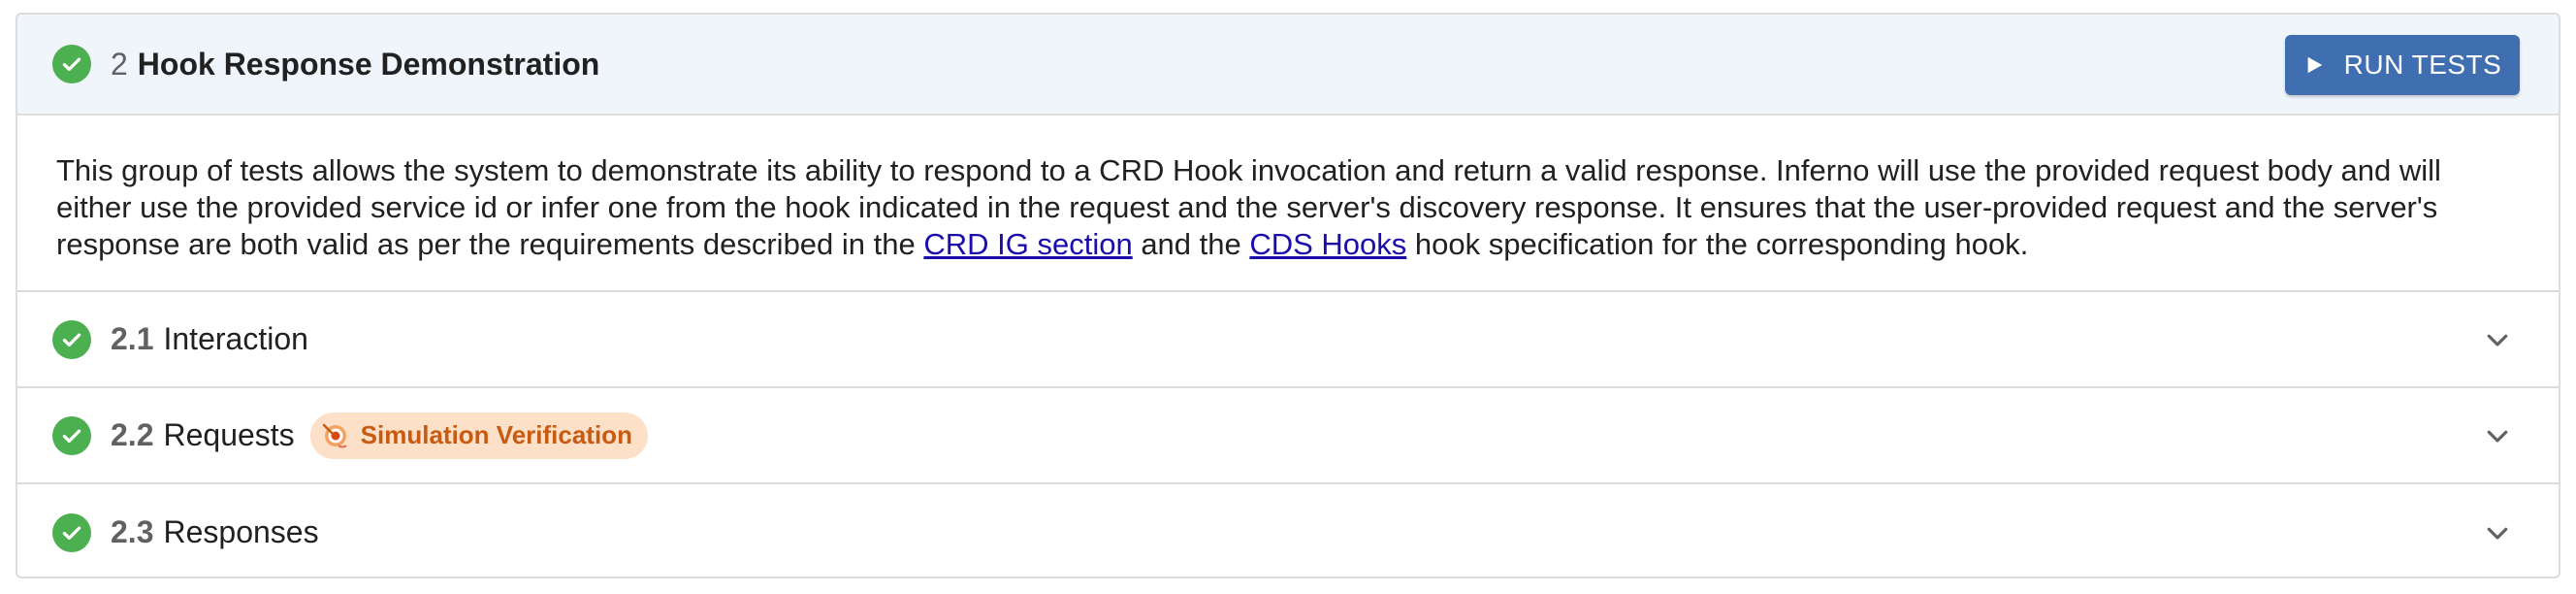  What do you see at coordinates (132, 531) in the screenshot?
I see `item-number: 2.3` at bounding box center [132, 531].